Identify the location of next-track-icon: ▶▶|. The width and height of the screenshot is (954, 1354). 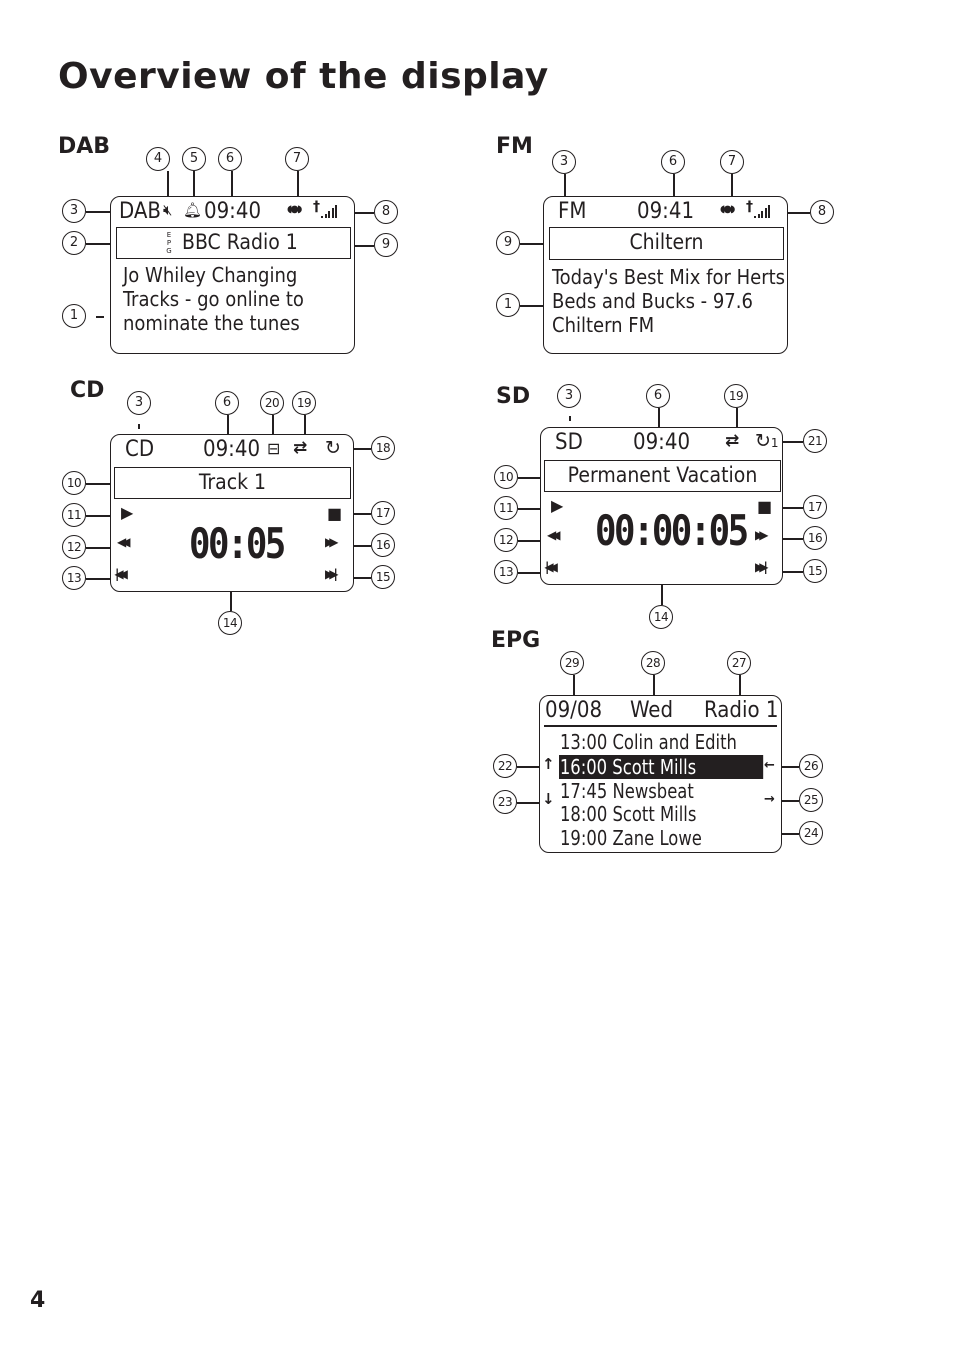
(331, 574).